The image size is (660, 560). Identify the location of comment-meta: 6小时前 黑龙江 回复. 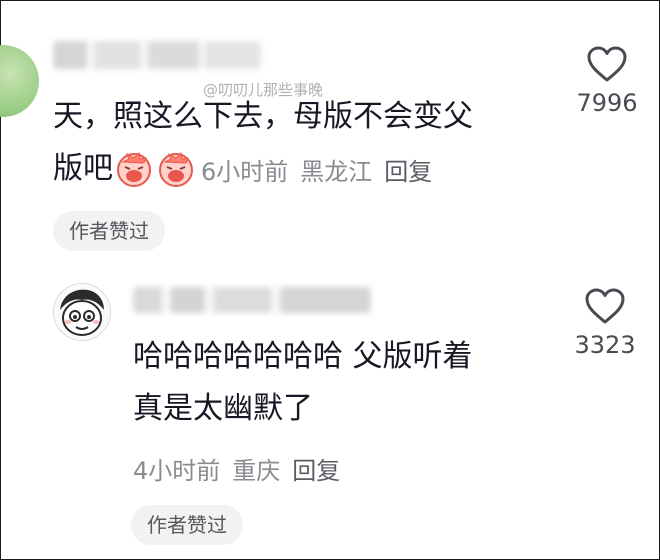
(316, 169).